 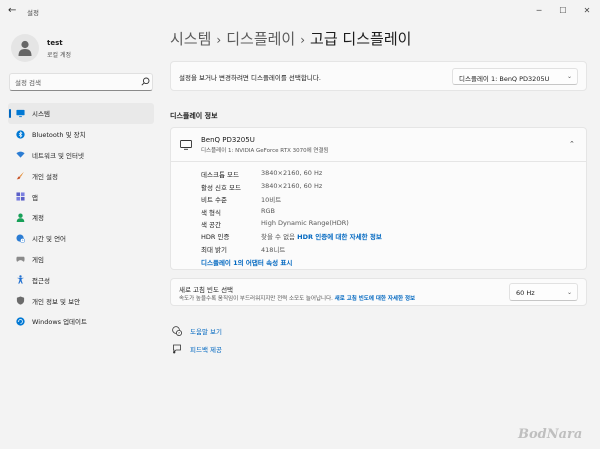 What do you see at coordinates (273, 250) in the screenshot?
I see `spec-value: 418니트` at bounding box center [273, 250].